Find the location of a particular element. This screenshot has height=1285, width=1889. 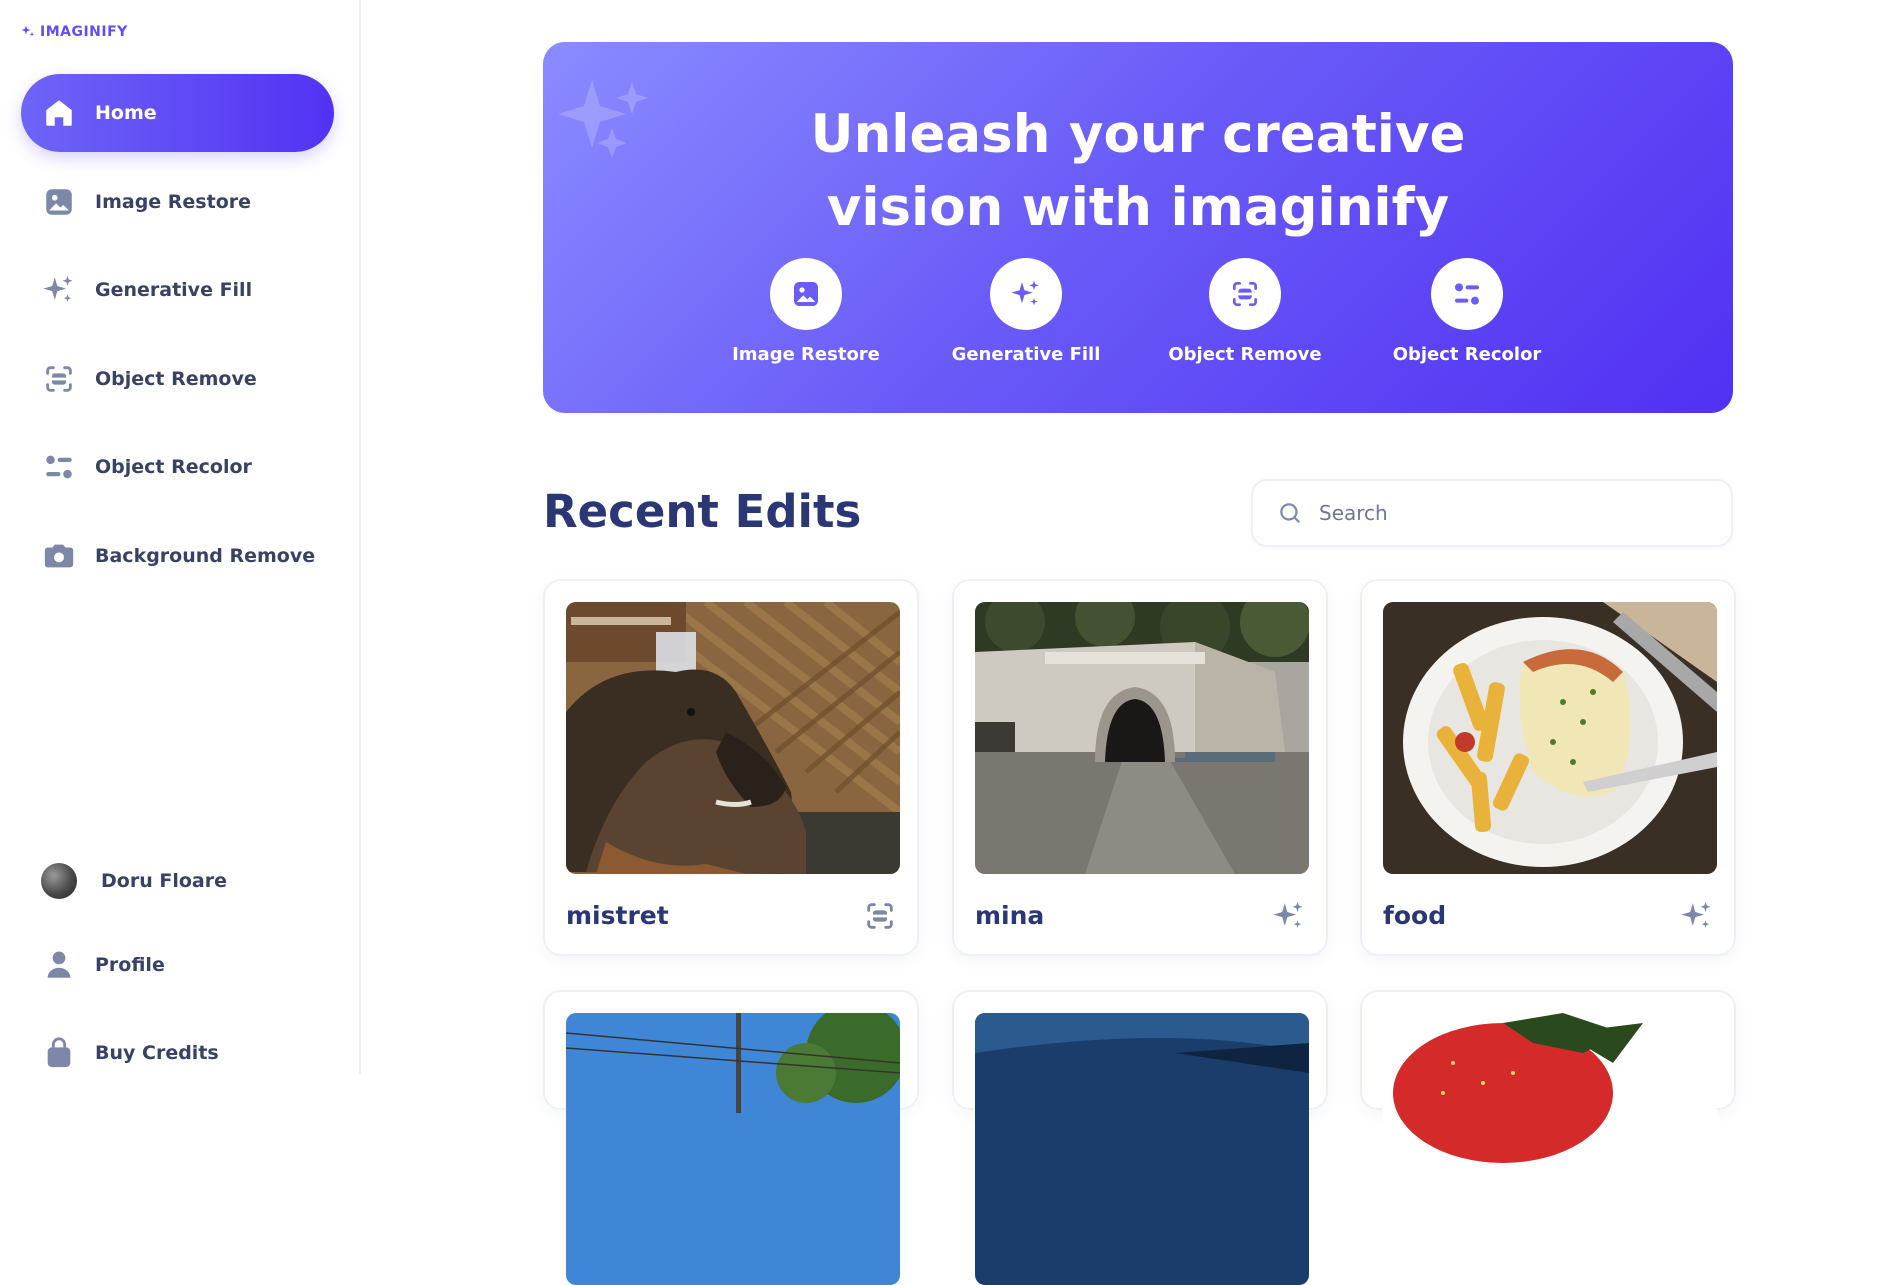

recent-edits-title: Recent Edits is located at coordinates (702, 511).